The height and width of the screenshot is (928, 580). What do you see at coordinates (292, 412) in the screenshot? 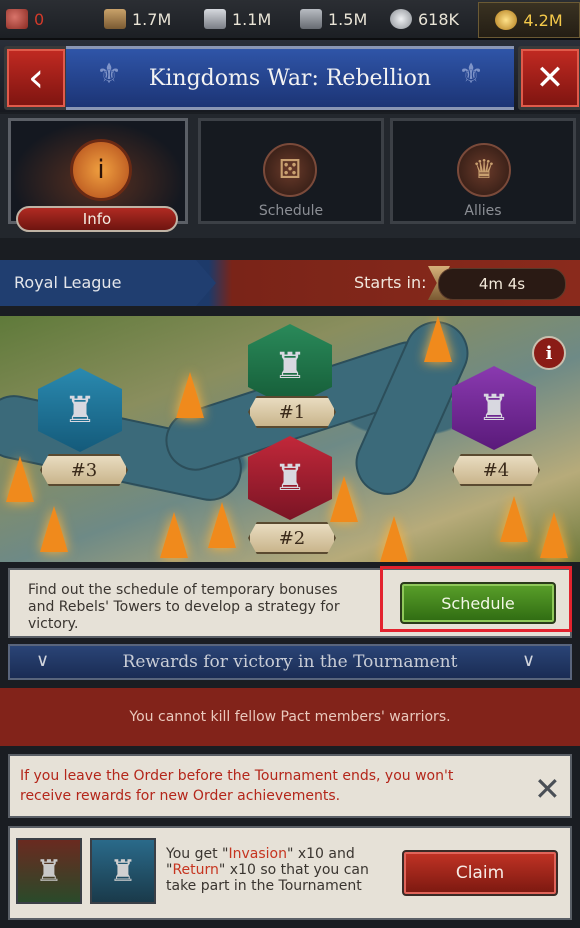
I see `rank-label-1: #1` at bounding box center [292, 412].